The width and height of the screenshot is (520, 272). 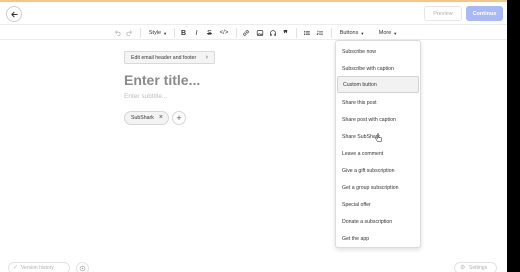 What do you see at coordinates (161, 117) in the screenshot?
I see `close-icon: ×` at bounding box center [161, 117].